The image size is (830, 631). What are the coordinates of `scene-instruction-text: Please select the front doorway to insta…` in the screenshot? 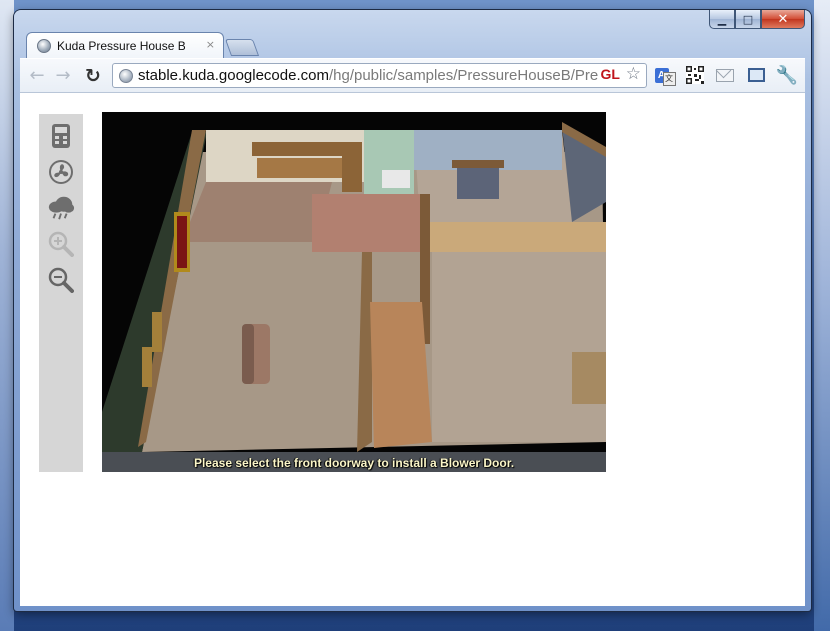 It's located at (354, 463).